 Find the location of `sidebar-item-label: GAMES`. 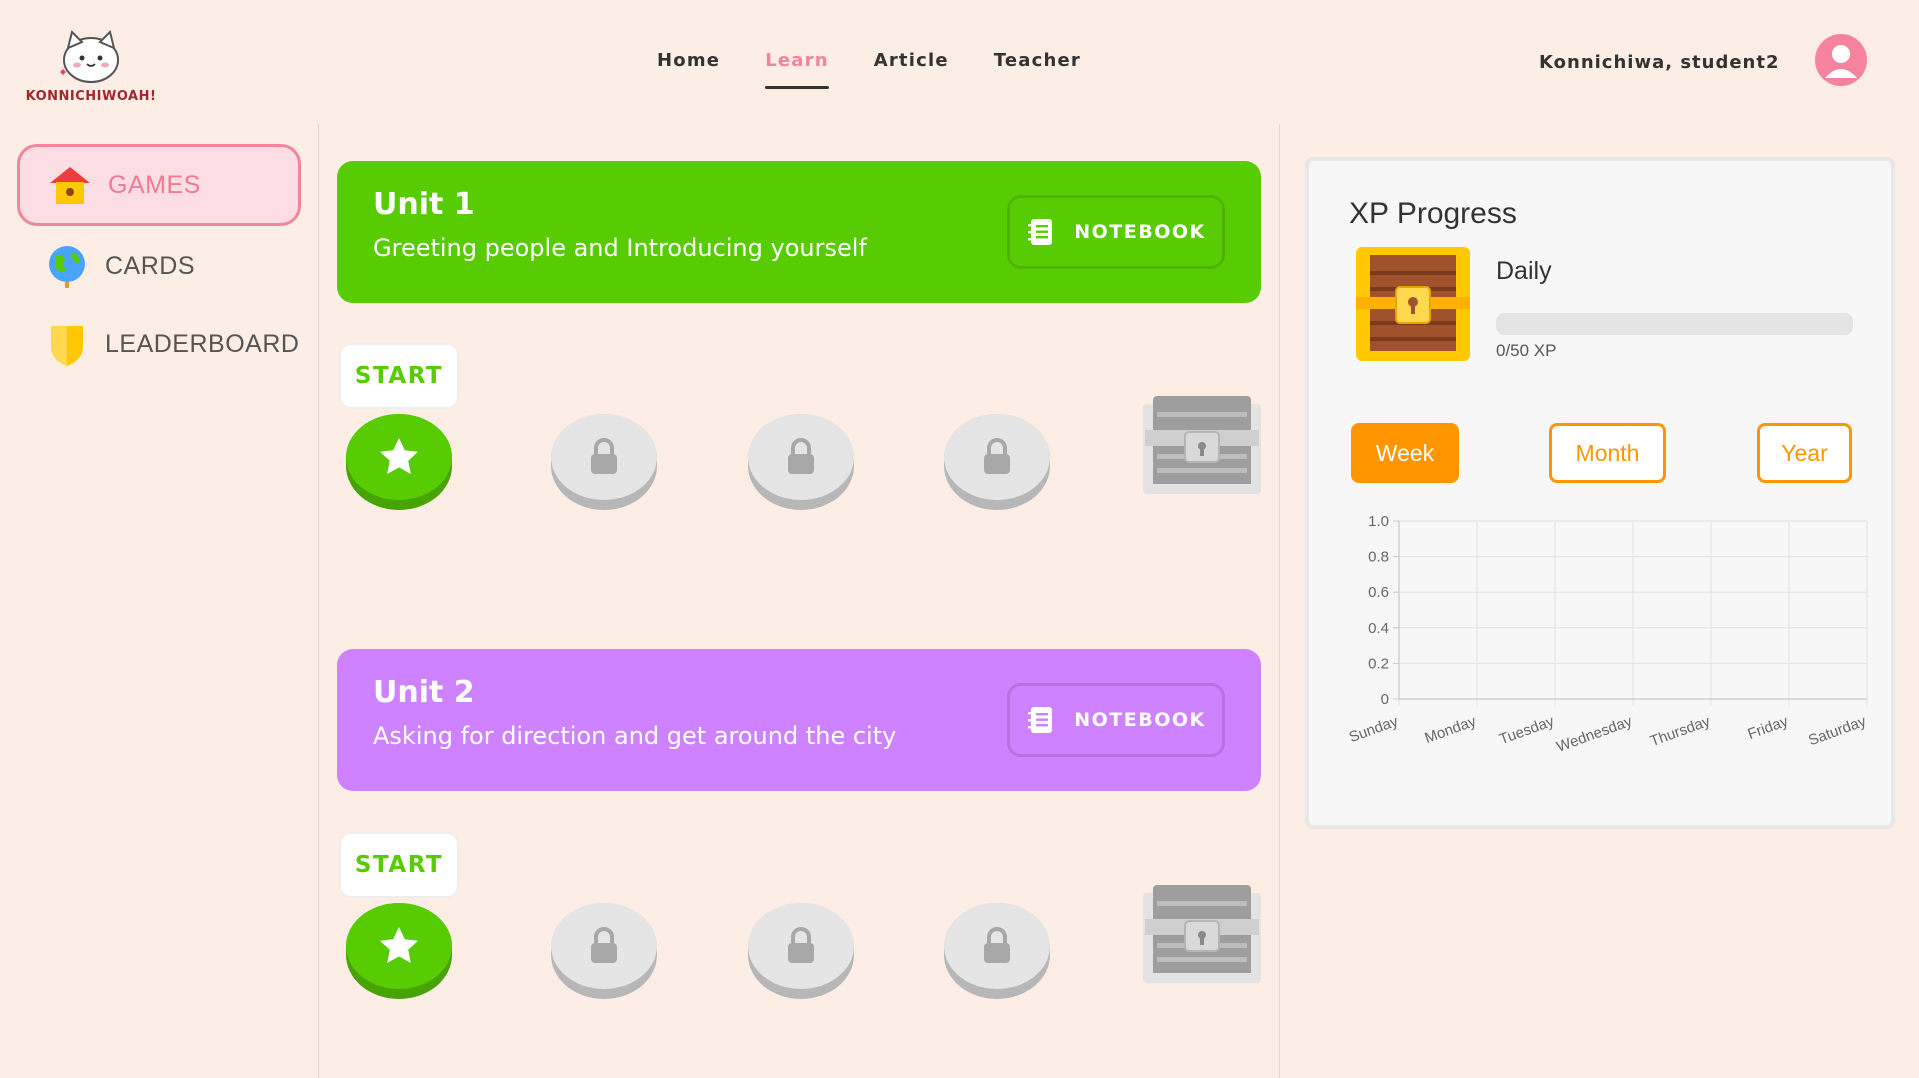

sidebar-item-label: GAMES is located at coordinates (154, 184).